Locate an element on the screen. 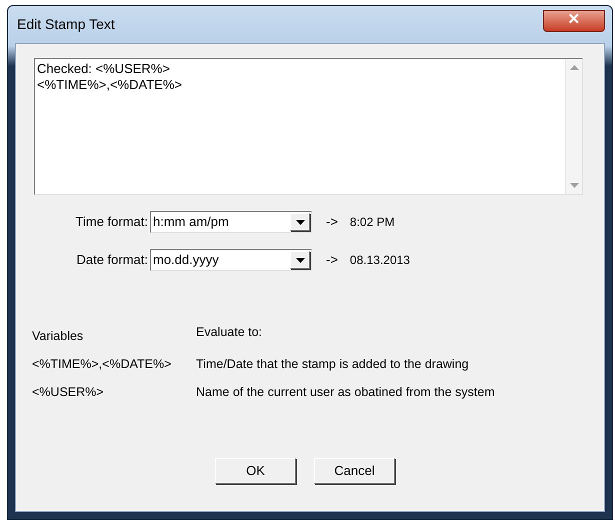 The width and height of the screenshot is (615, 528). format-result: 8:02 PM is located at coordinates (372, 222).